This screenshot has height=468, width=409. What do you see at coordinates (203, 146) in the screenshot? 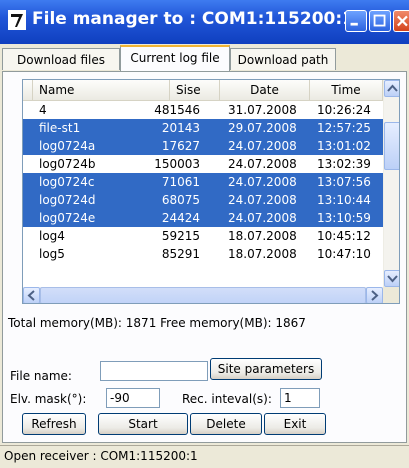
I see `list-item: log0724a 17627 24.07.2008 13:01:02` at bounding box center [203, 146].